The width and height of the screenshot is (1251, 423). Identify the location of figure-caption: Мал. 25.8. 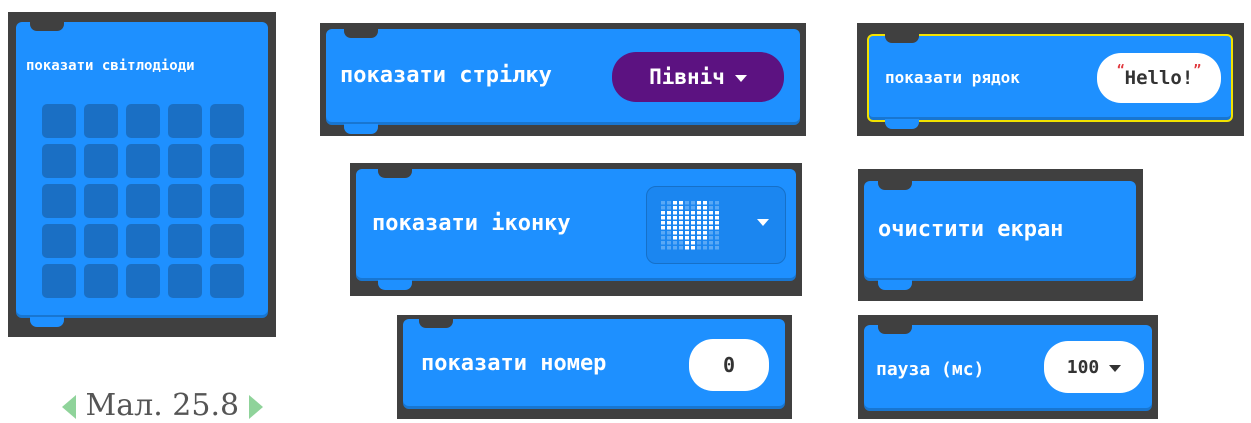
(162, 405).